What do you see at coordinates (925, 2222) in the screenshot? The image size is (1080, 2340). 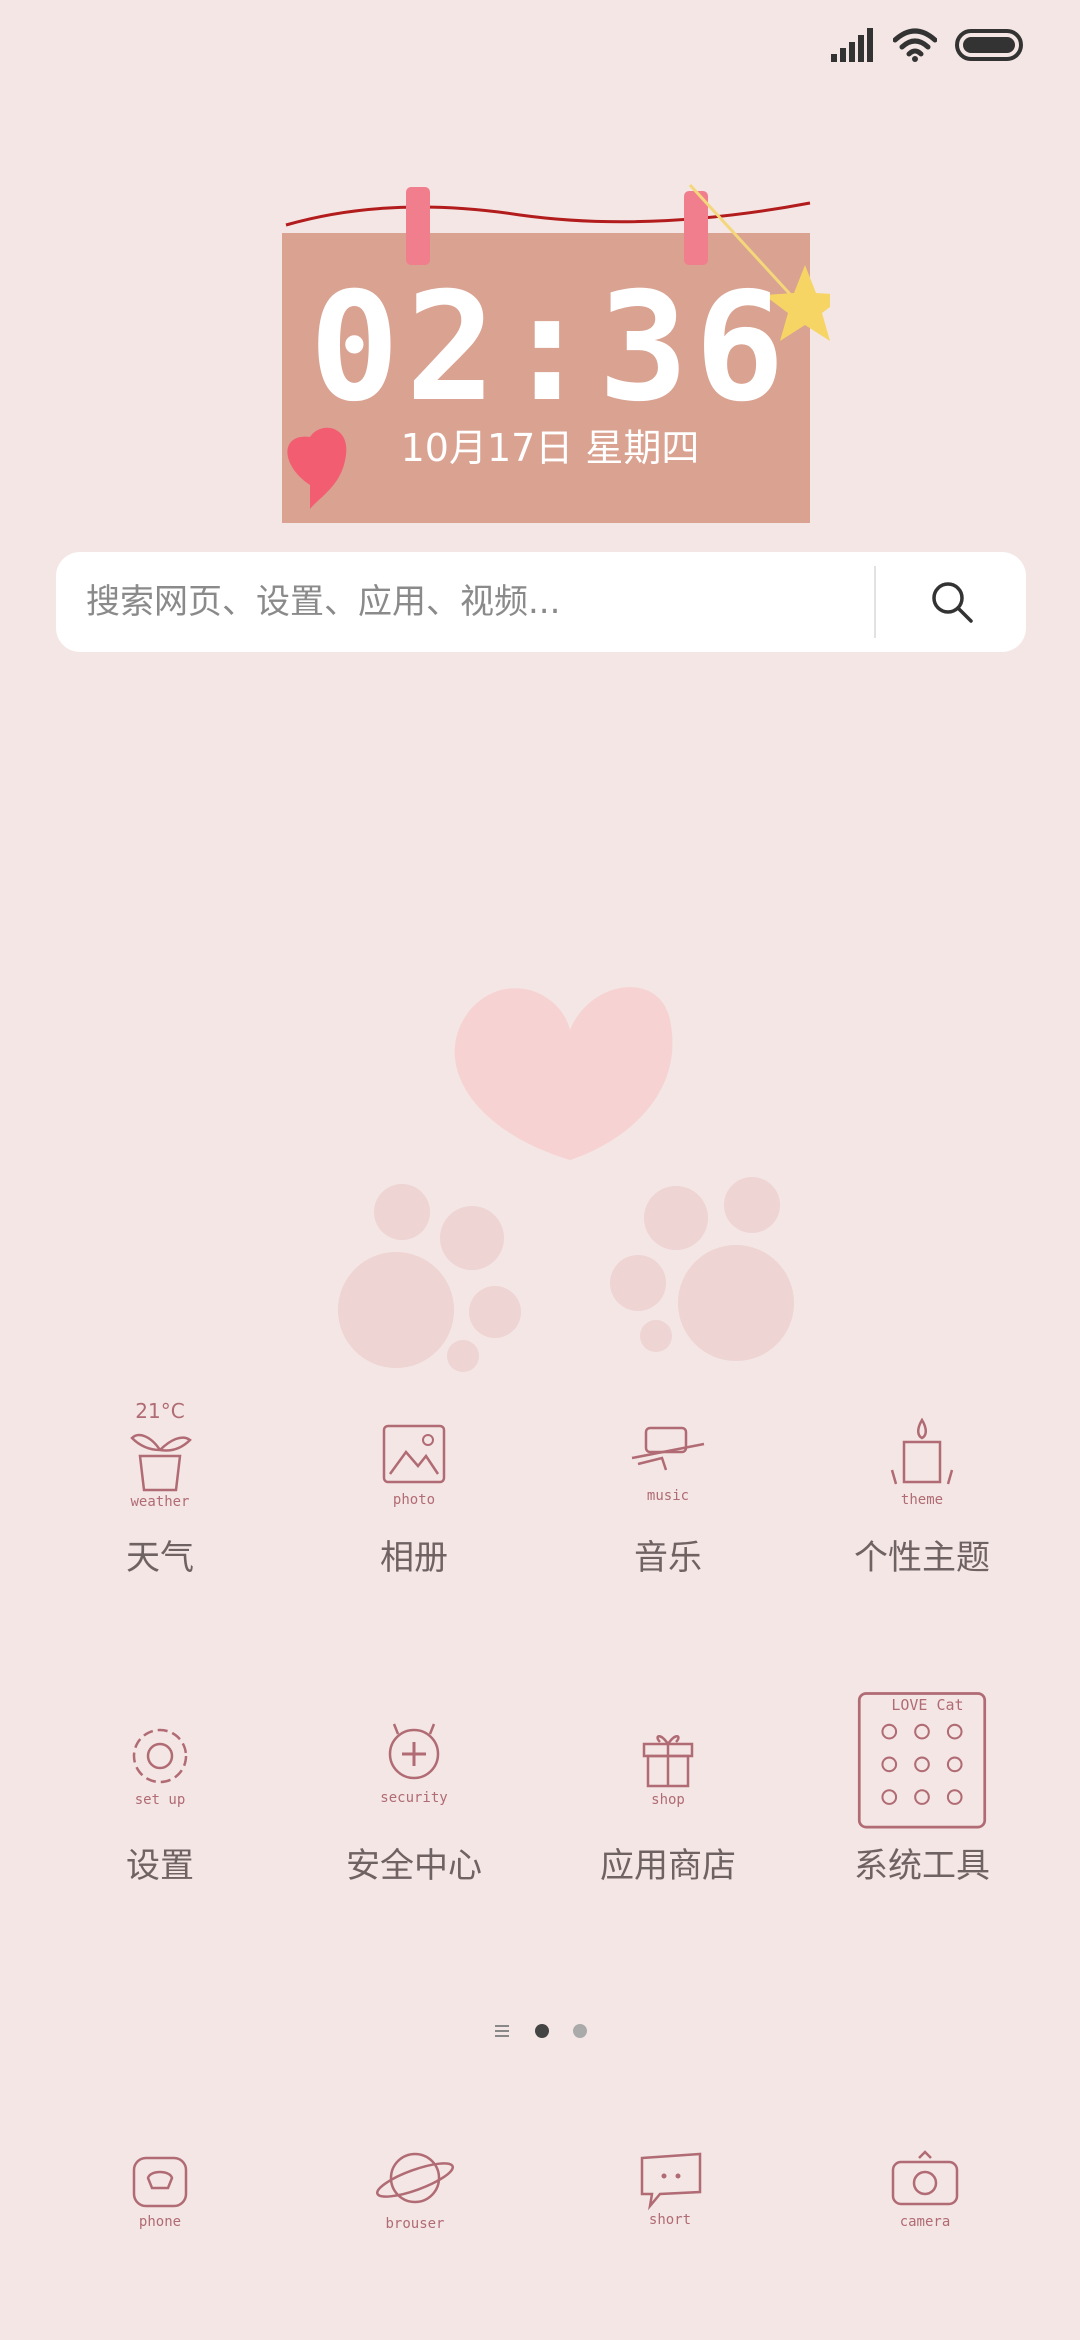 I see `camera-icon-caption: camera` at bounding box center [925, 2222].